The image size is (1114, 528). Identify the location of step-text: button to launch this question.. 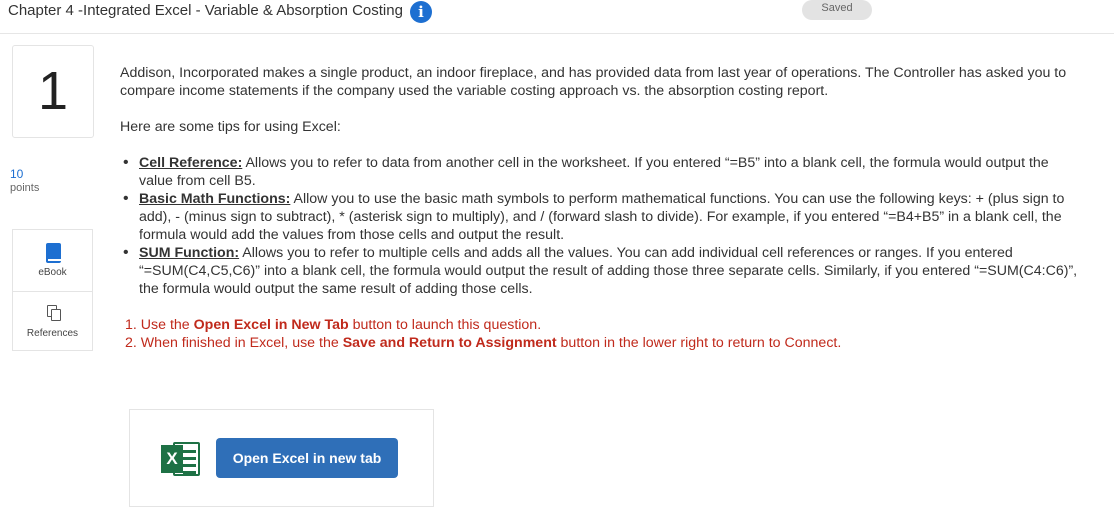
(445, 325).